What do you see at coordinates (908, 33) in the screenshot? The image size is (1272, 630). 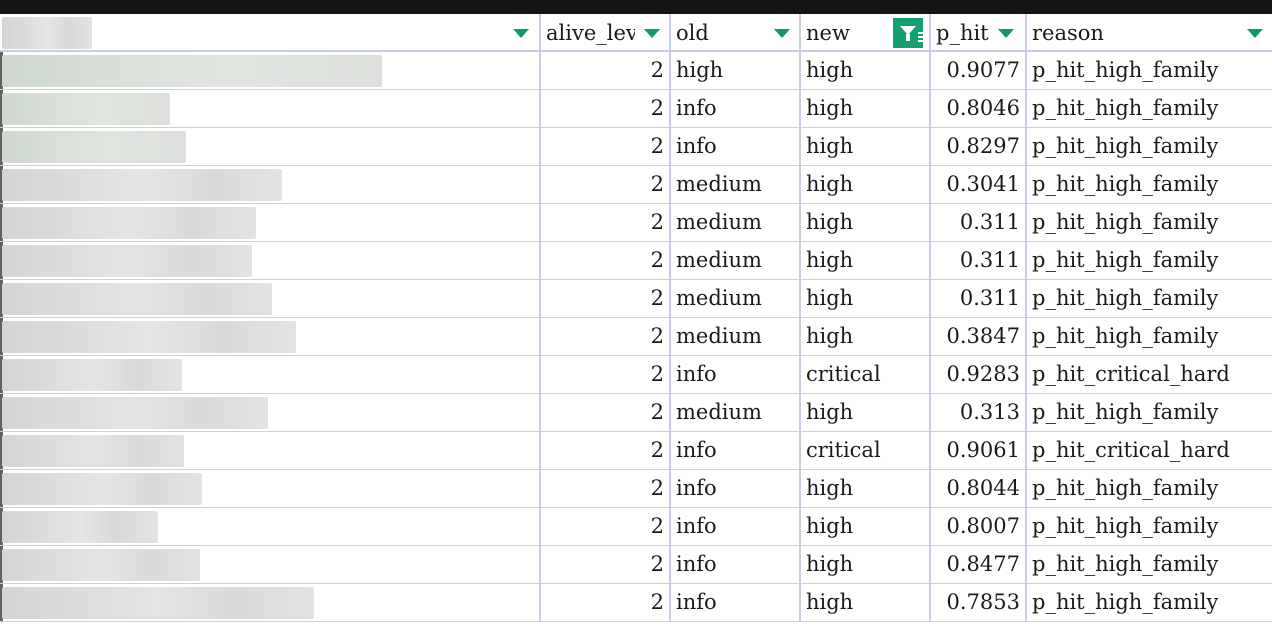 I see `filter-active-button-new` at bounding box center [908, 33].